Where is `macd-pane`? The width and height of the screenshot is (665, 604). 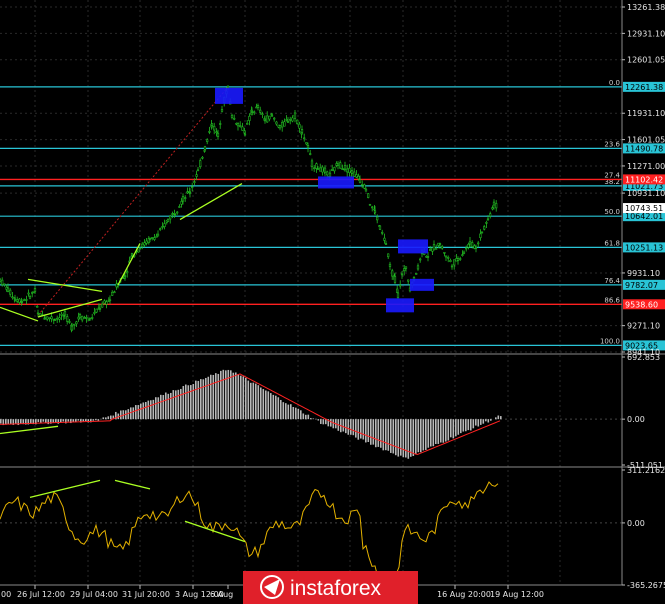 macd-pane is located at coordinates (311, 414).